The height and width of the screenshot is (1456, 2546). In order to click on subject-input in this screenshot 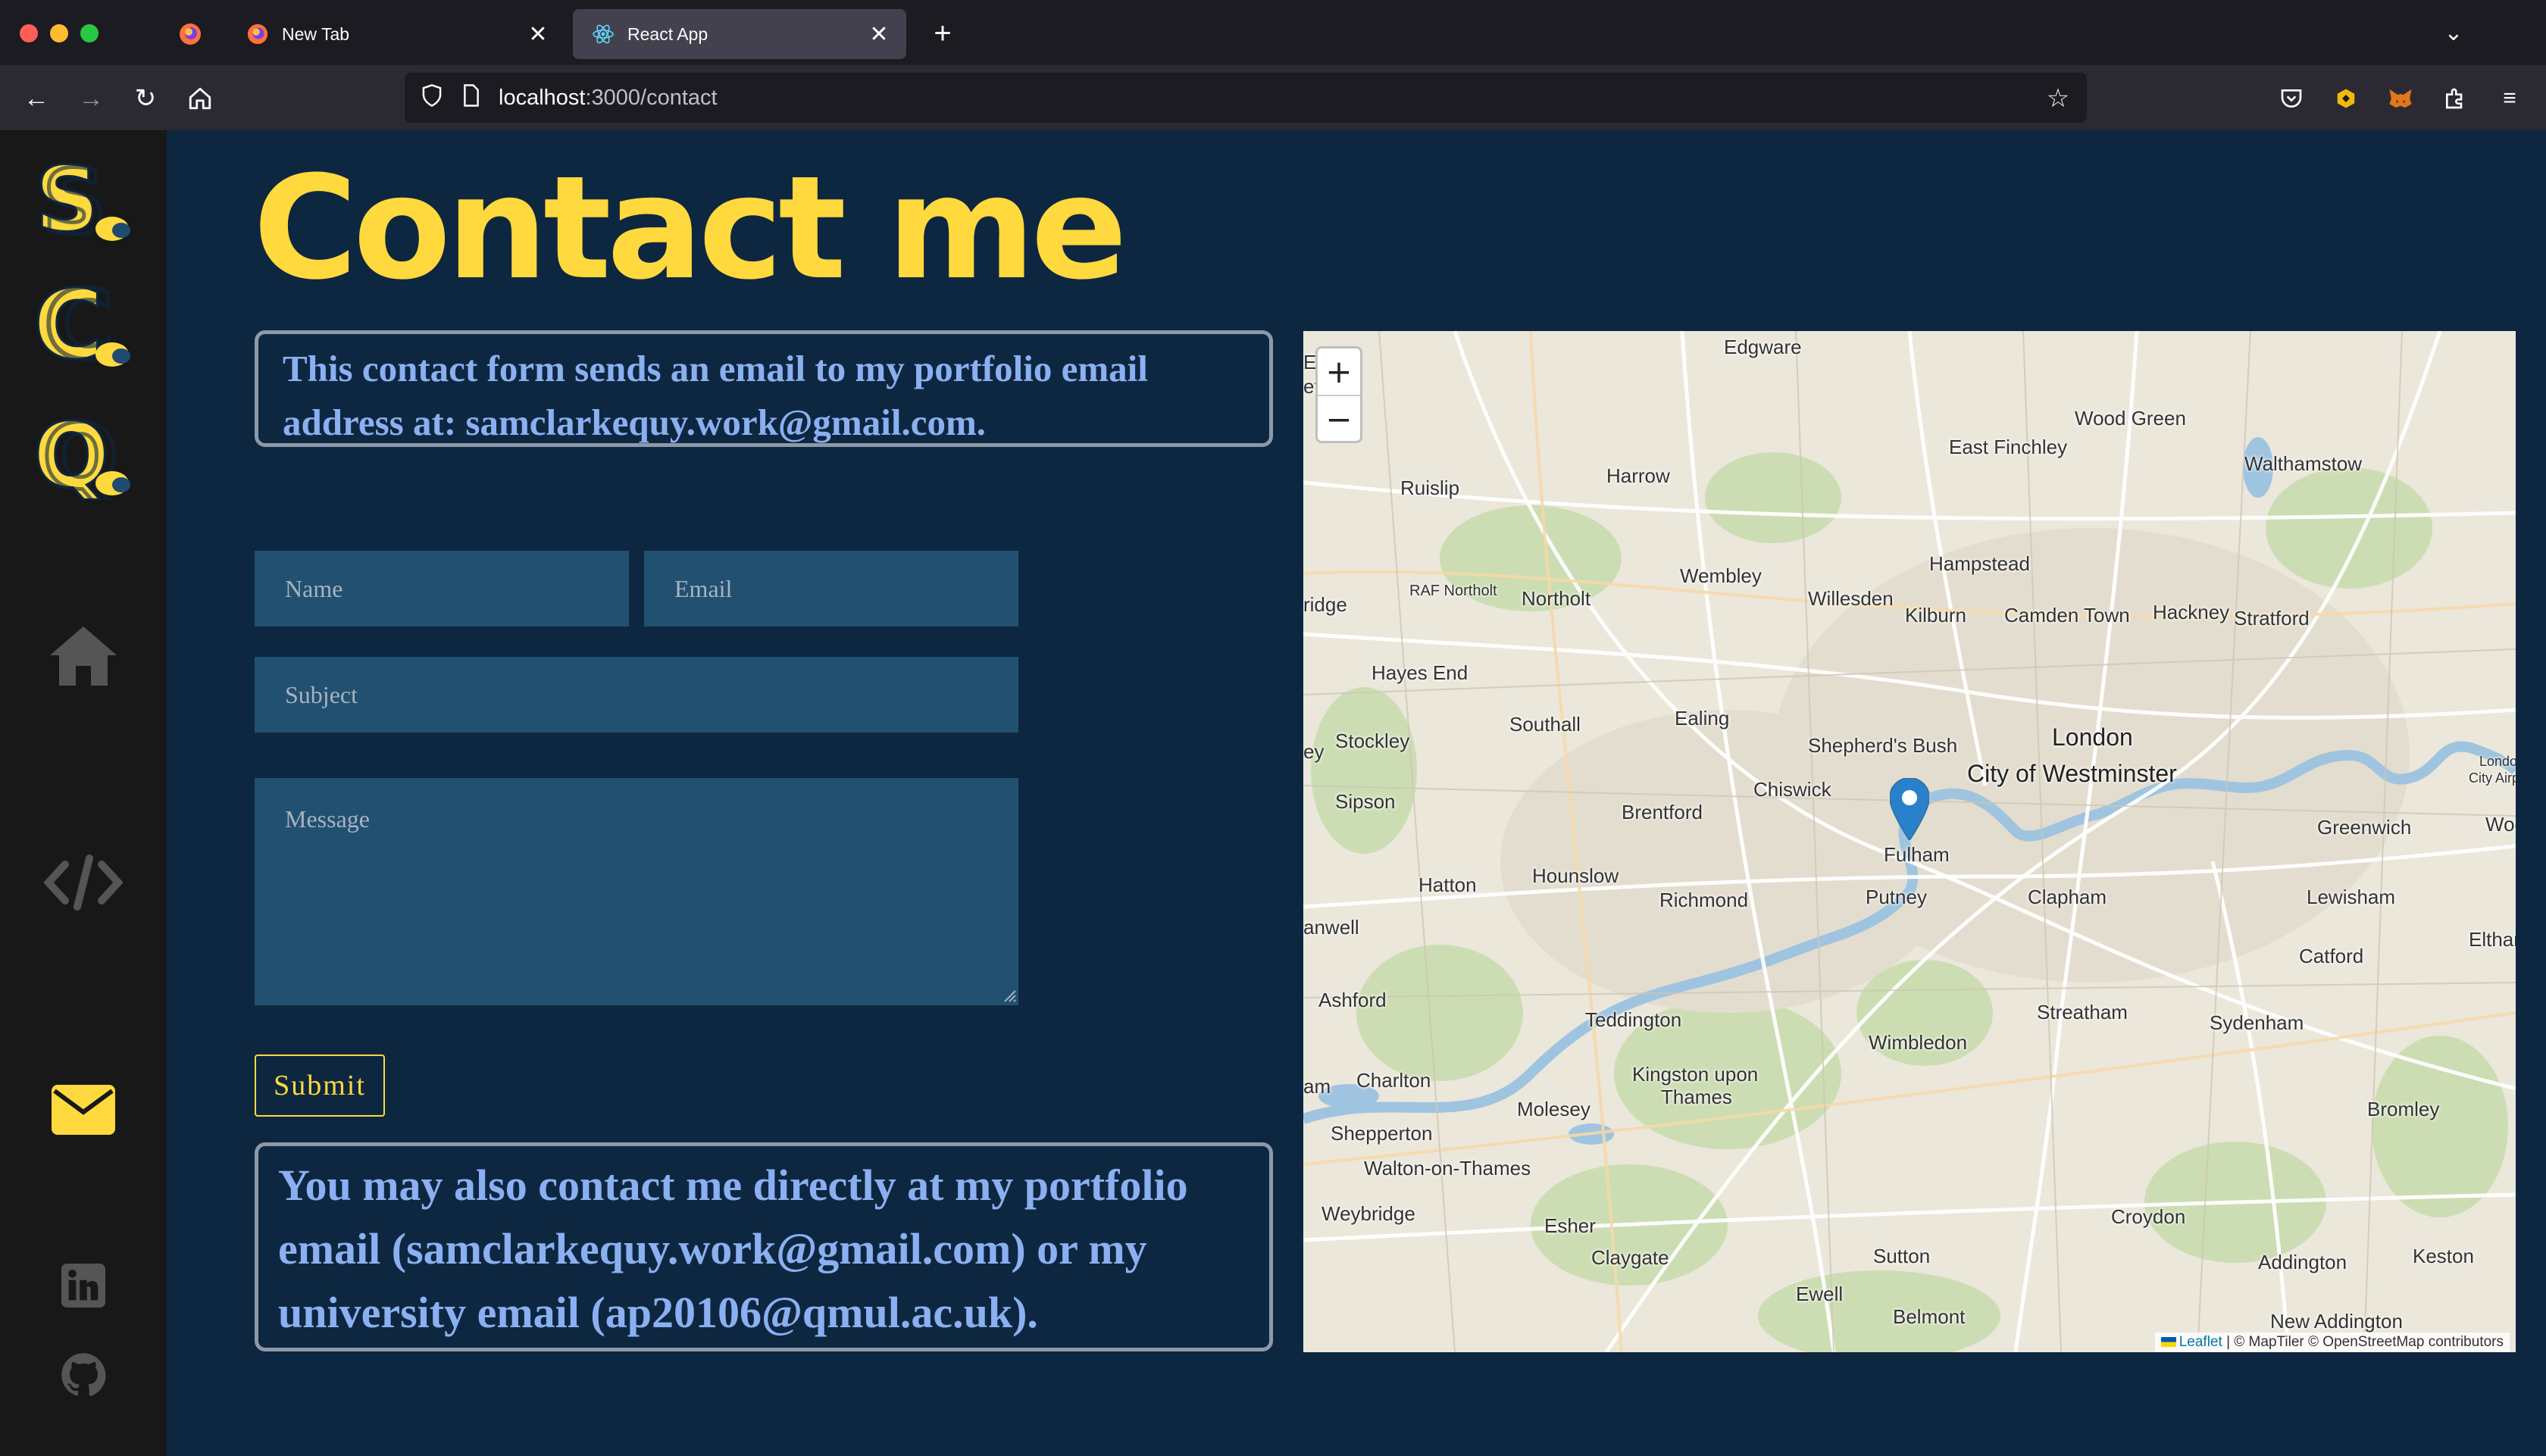, I will do `click(636, 695)`.